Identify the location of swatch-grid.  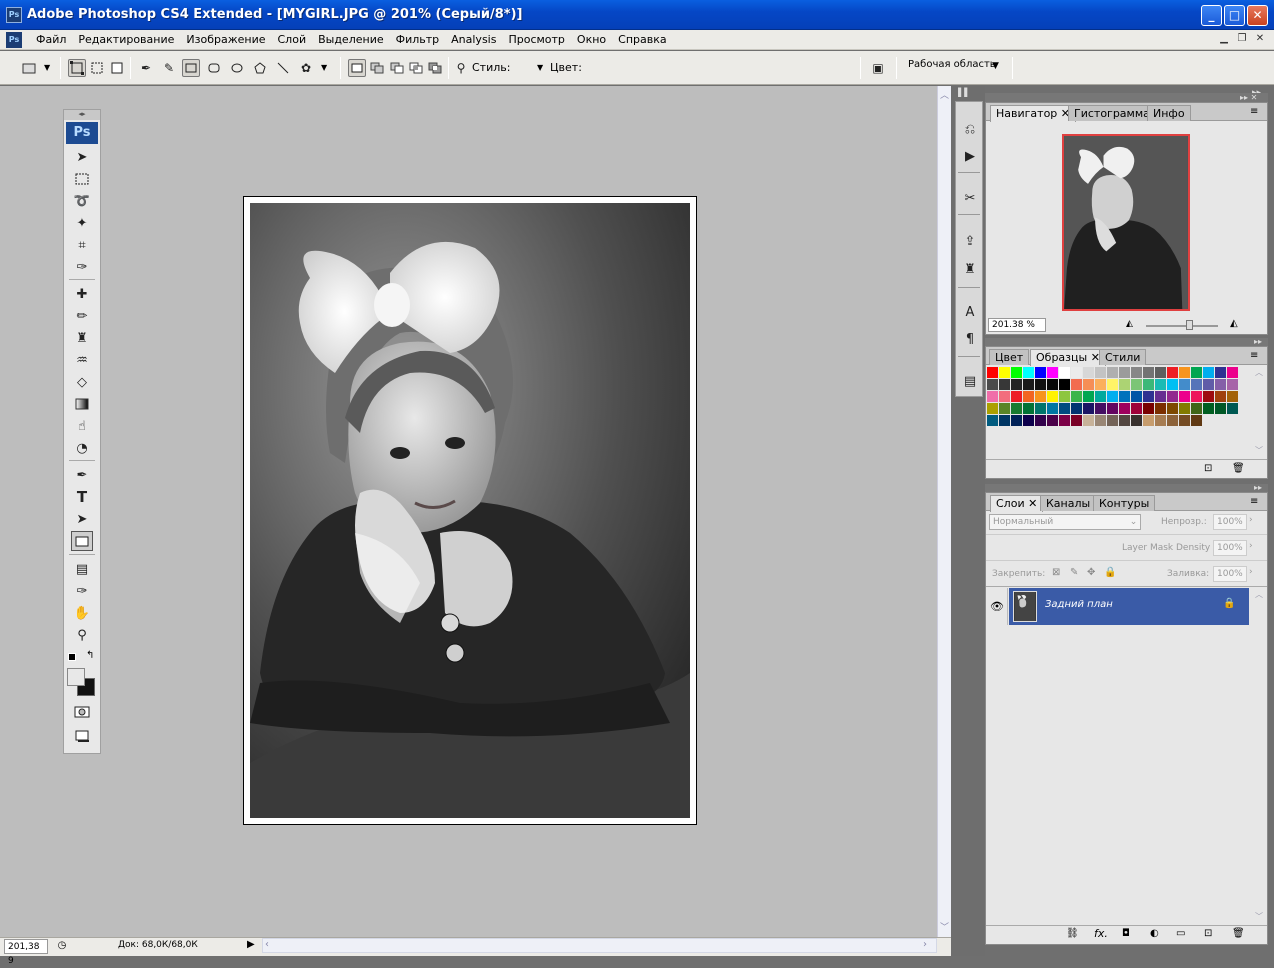
(1114, 403).